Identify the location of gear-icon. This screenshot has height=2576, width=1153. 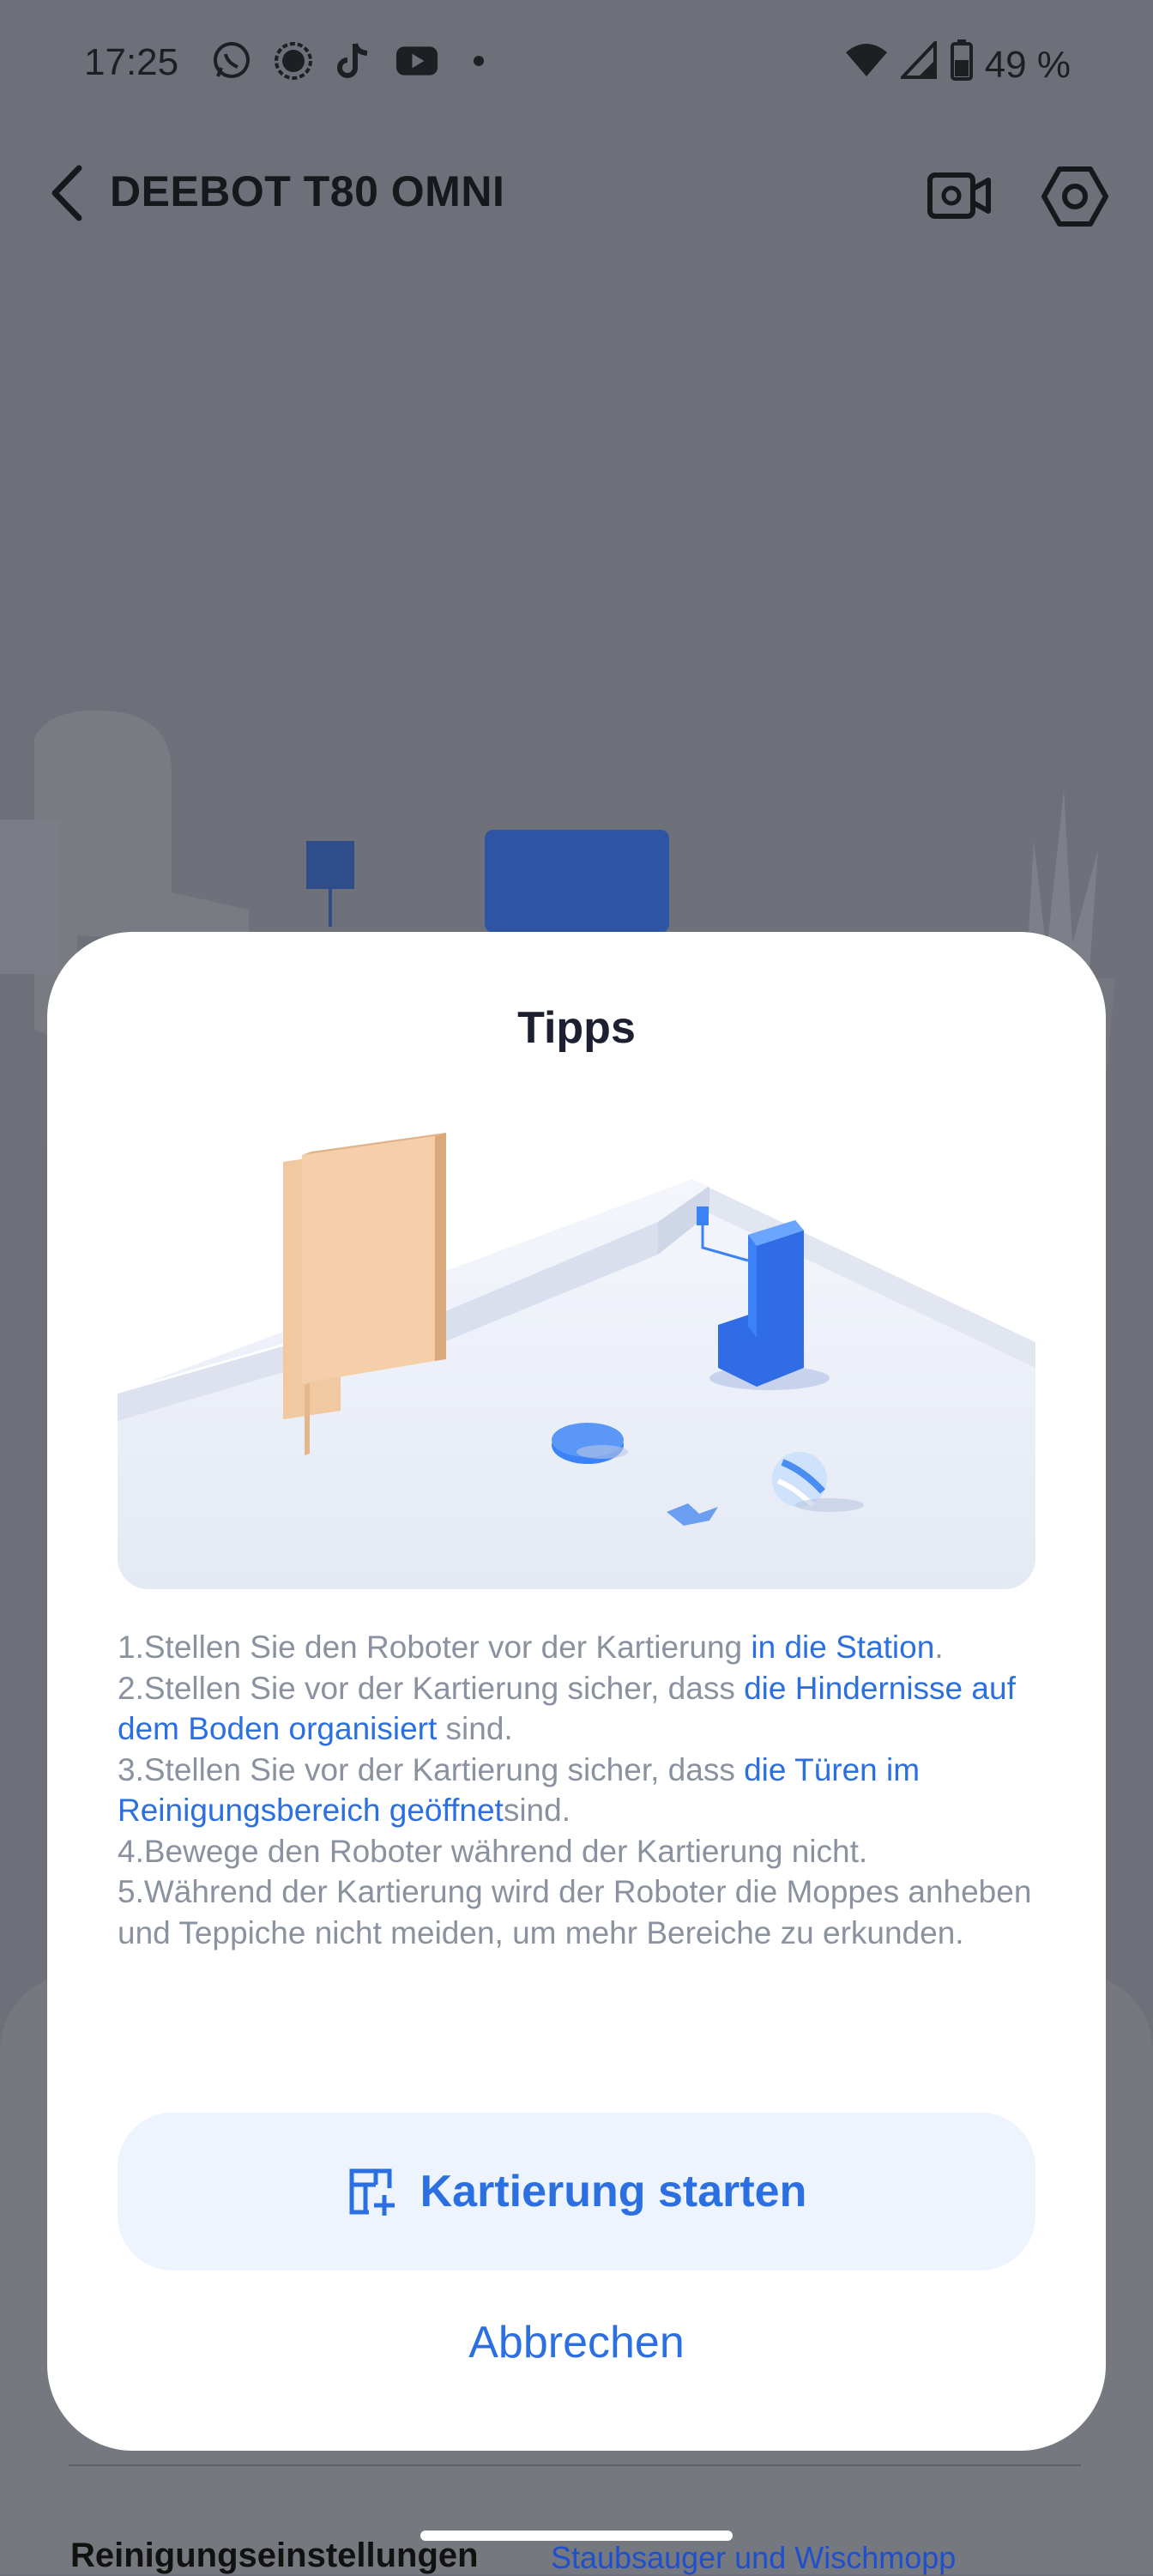
(1074, 196).